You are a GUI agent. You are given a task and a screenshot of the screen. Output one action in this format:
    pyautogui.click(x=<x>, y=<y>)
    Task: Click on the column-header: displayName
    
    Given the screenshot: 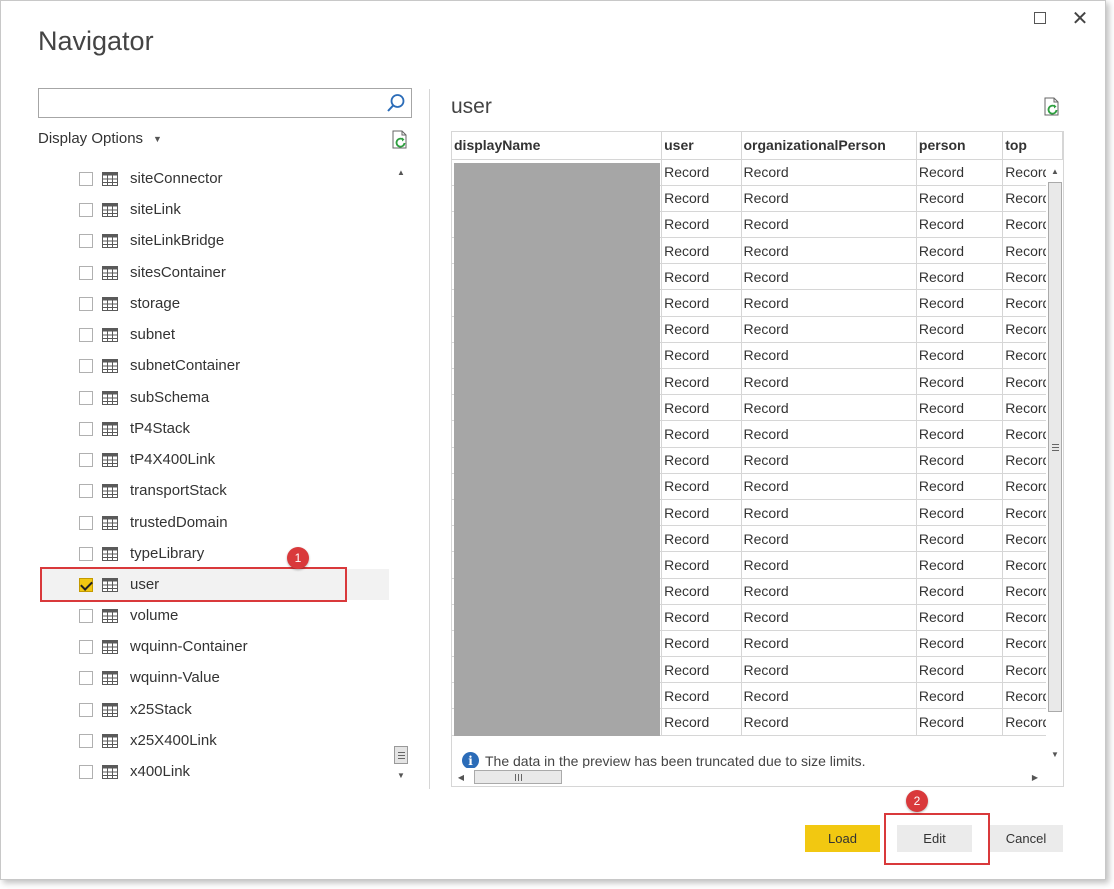 What is the action you would take?
    pyautogui.click(x=557, y=146)
    